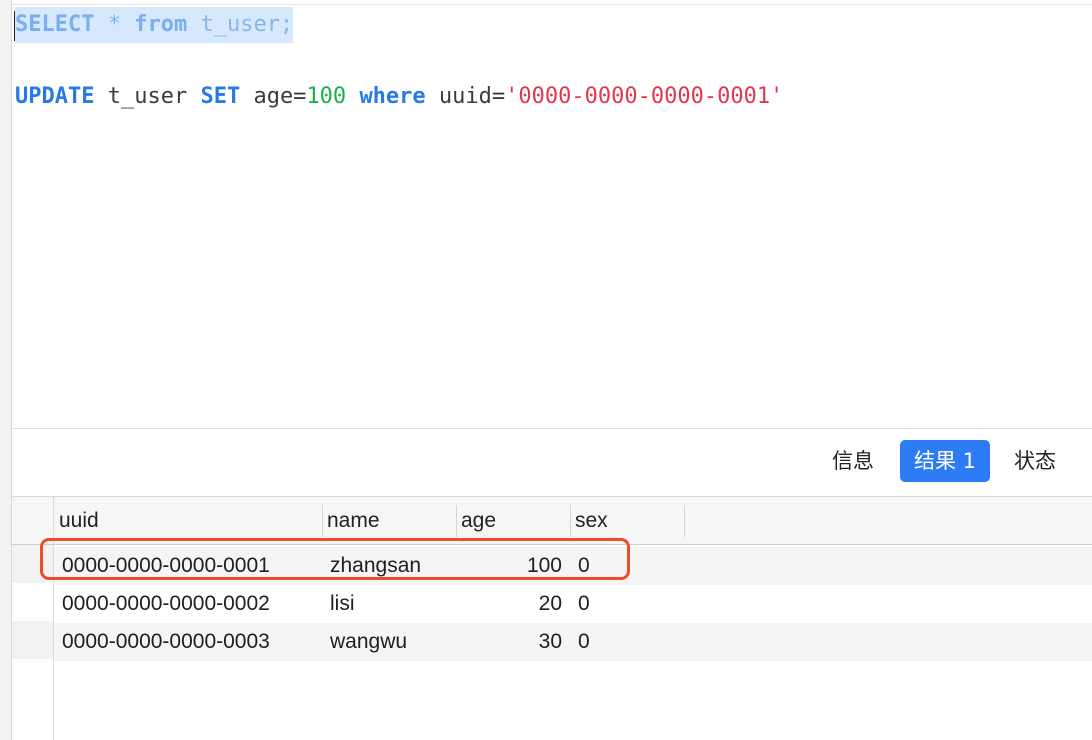 The image size is (1092, 740). Describe the element at coordinates (627, 520) in the screenshot. I see `column-header-sex: sex` at that location.